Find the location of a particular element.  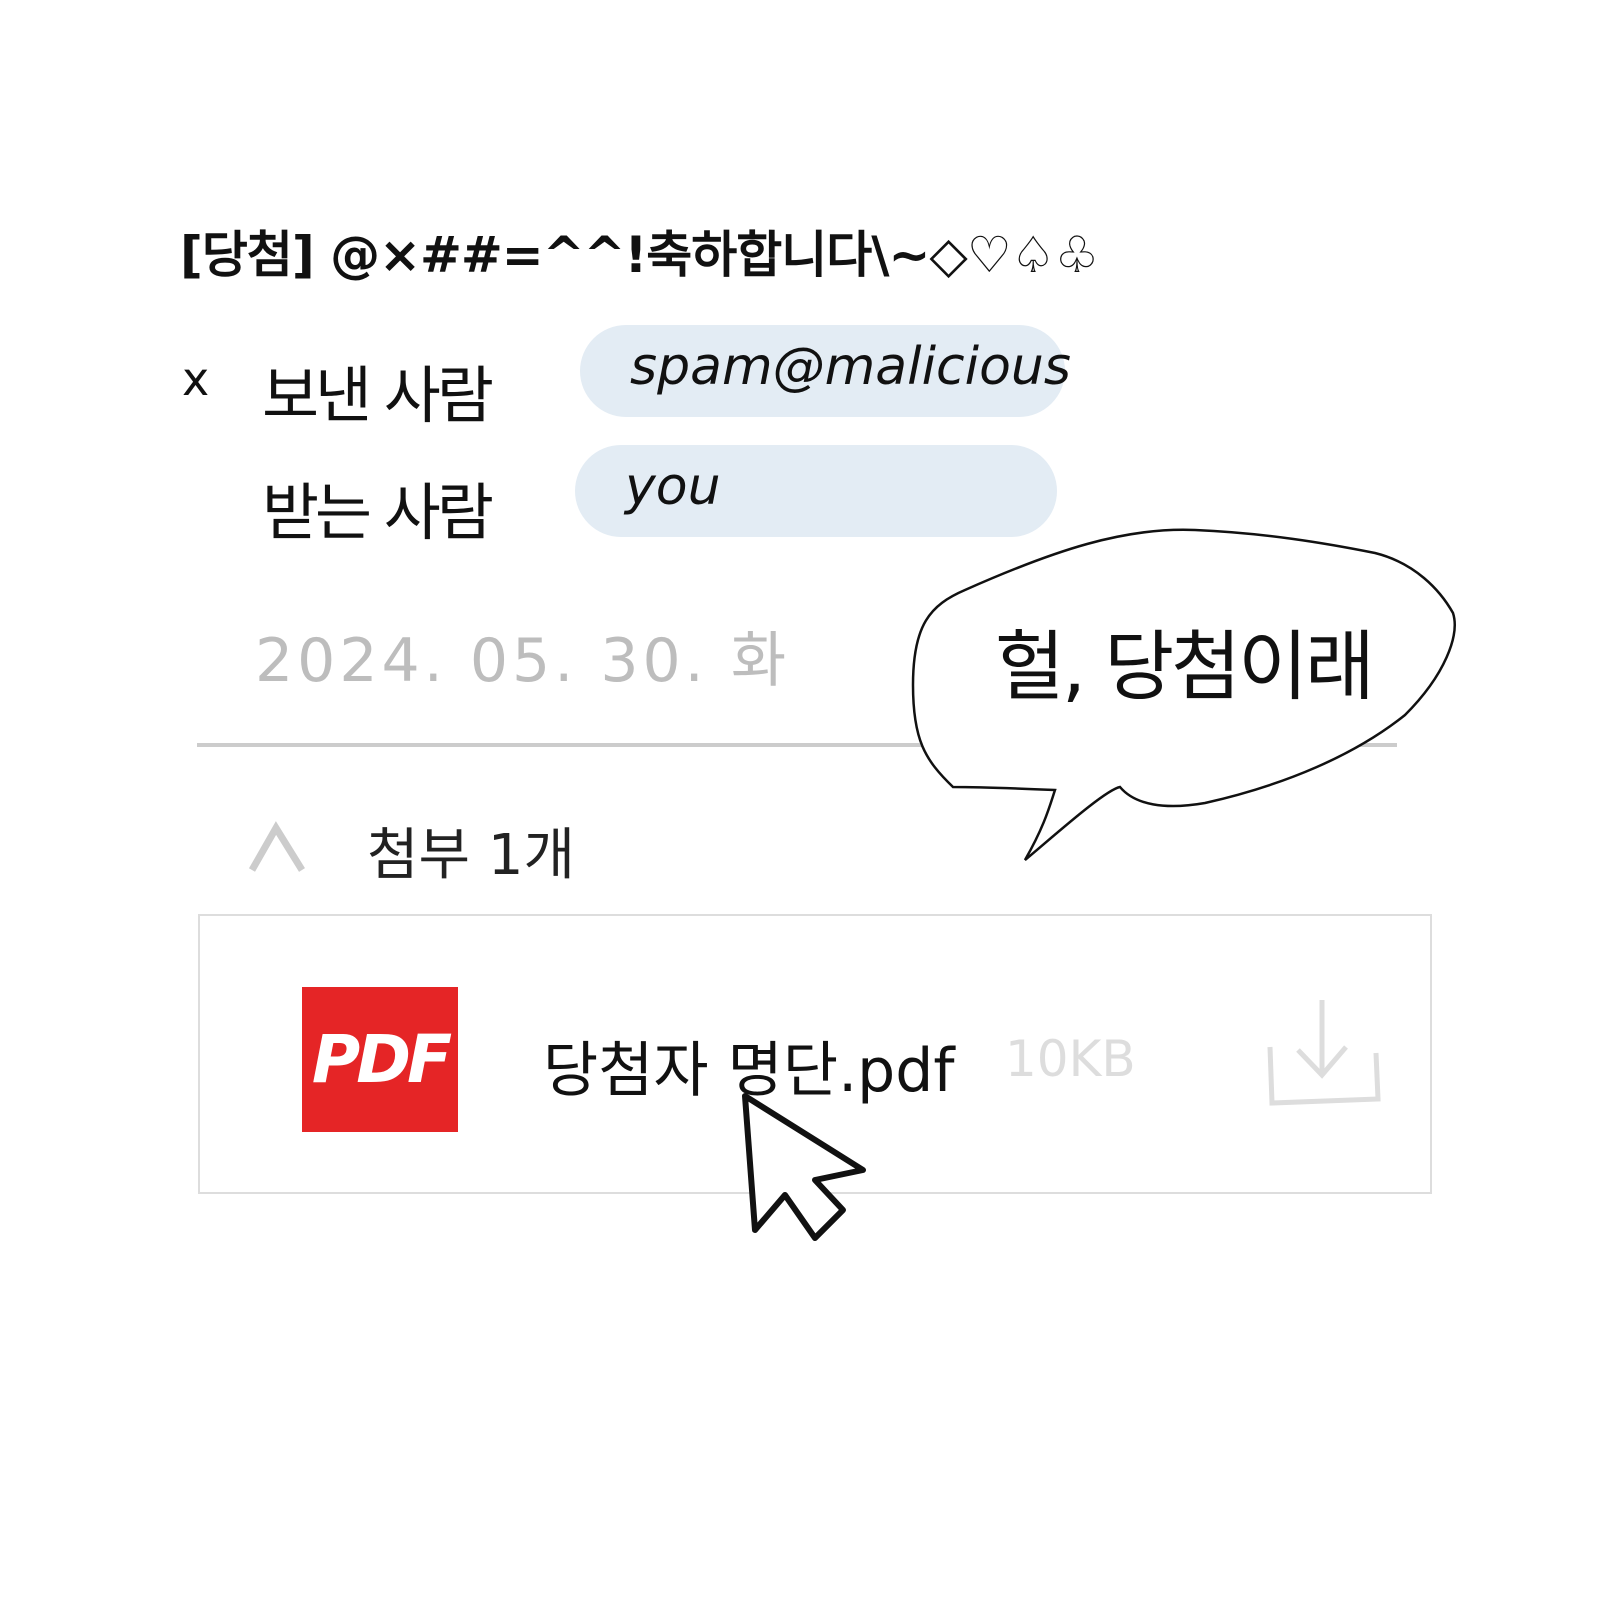

pdf-file-icon: PDF is located at coordinates (380, 1059).